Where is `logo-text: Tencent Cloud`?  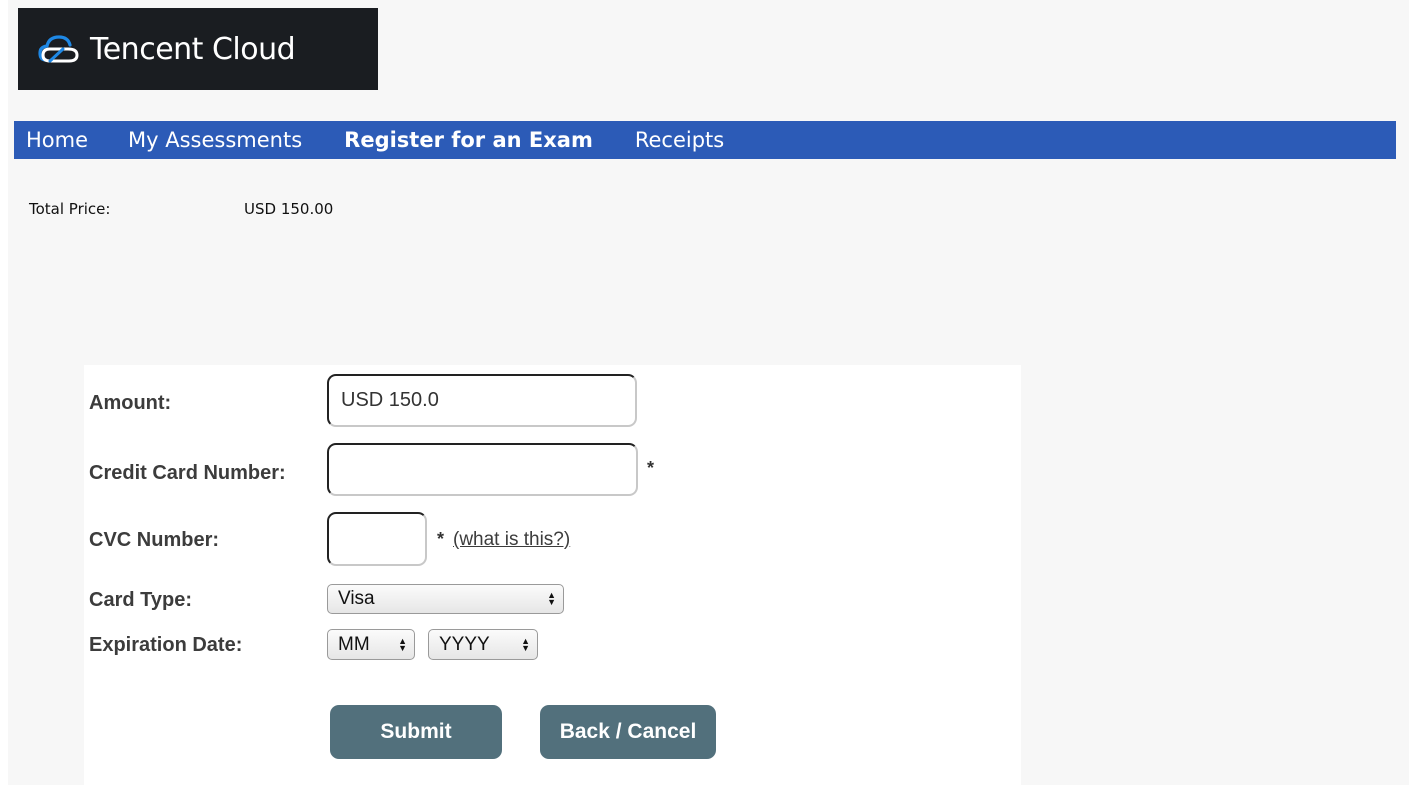
logo-text: Tencent Cloud is located at coordinates (193, 49).